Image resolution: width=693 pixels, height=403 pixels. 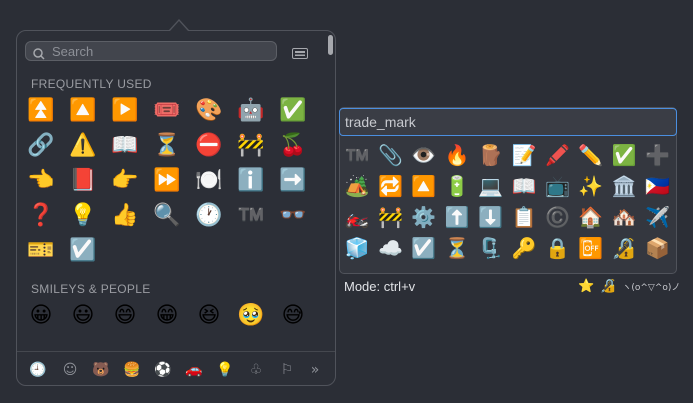 I want to click on result-emoji: 🔼, so click(x=424, y=186).